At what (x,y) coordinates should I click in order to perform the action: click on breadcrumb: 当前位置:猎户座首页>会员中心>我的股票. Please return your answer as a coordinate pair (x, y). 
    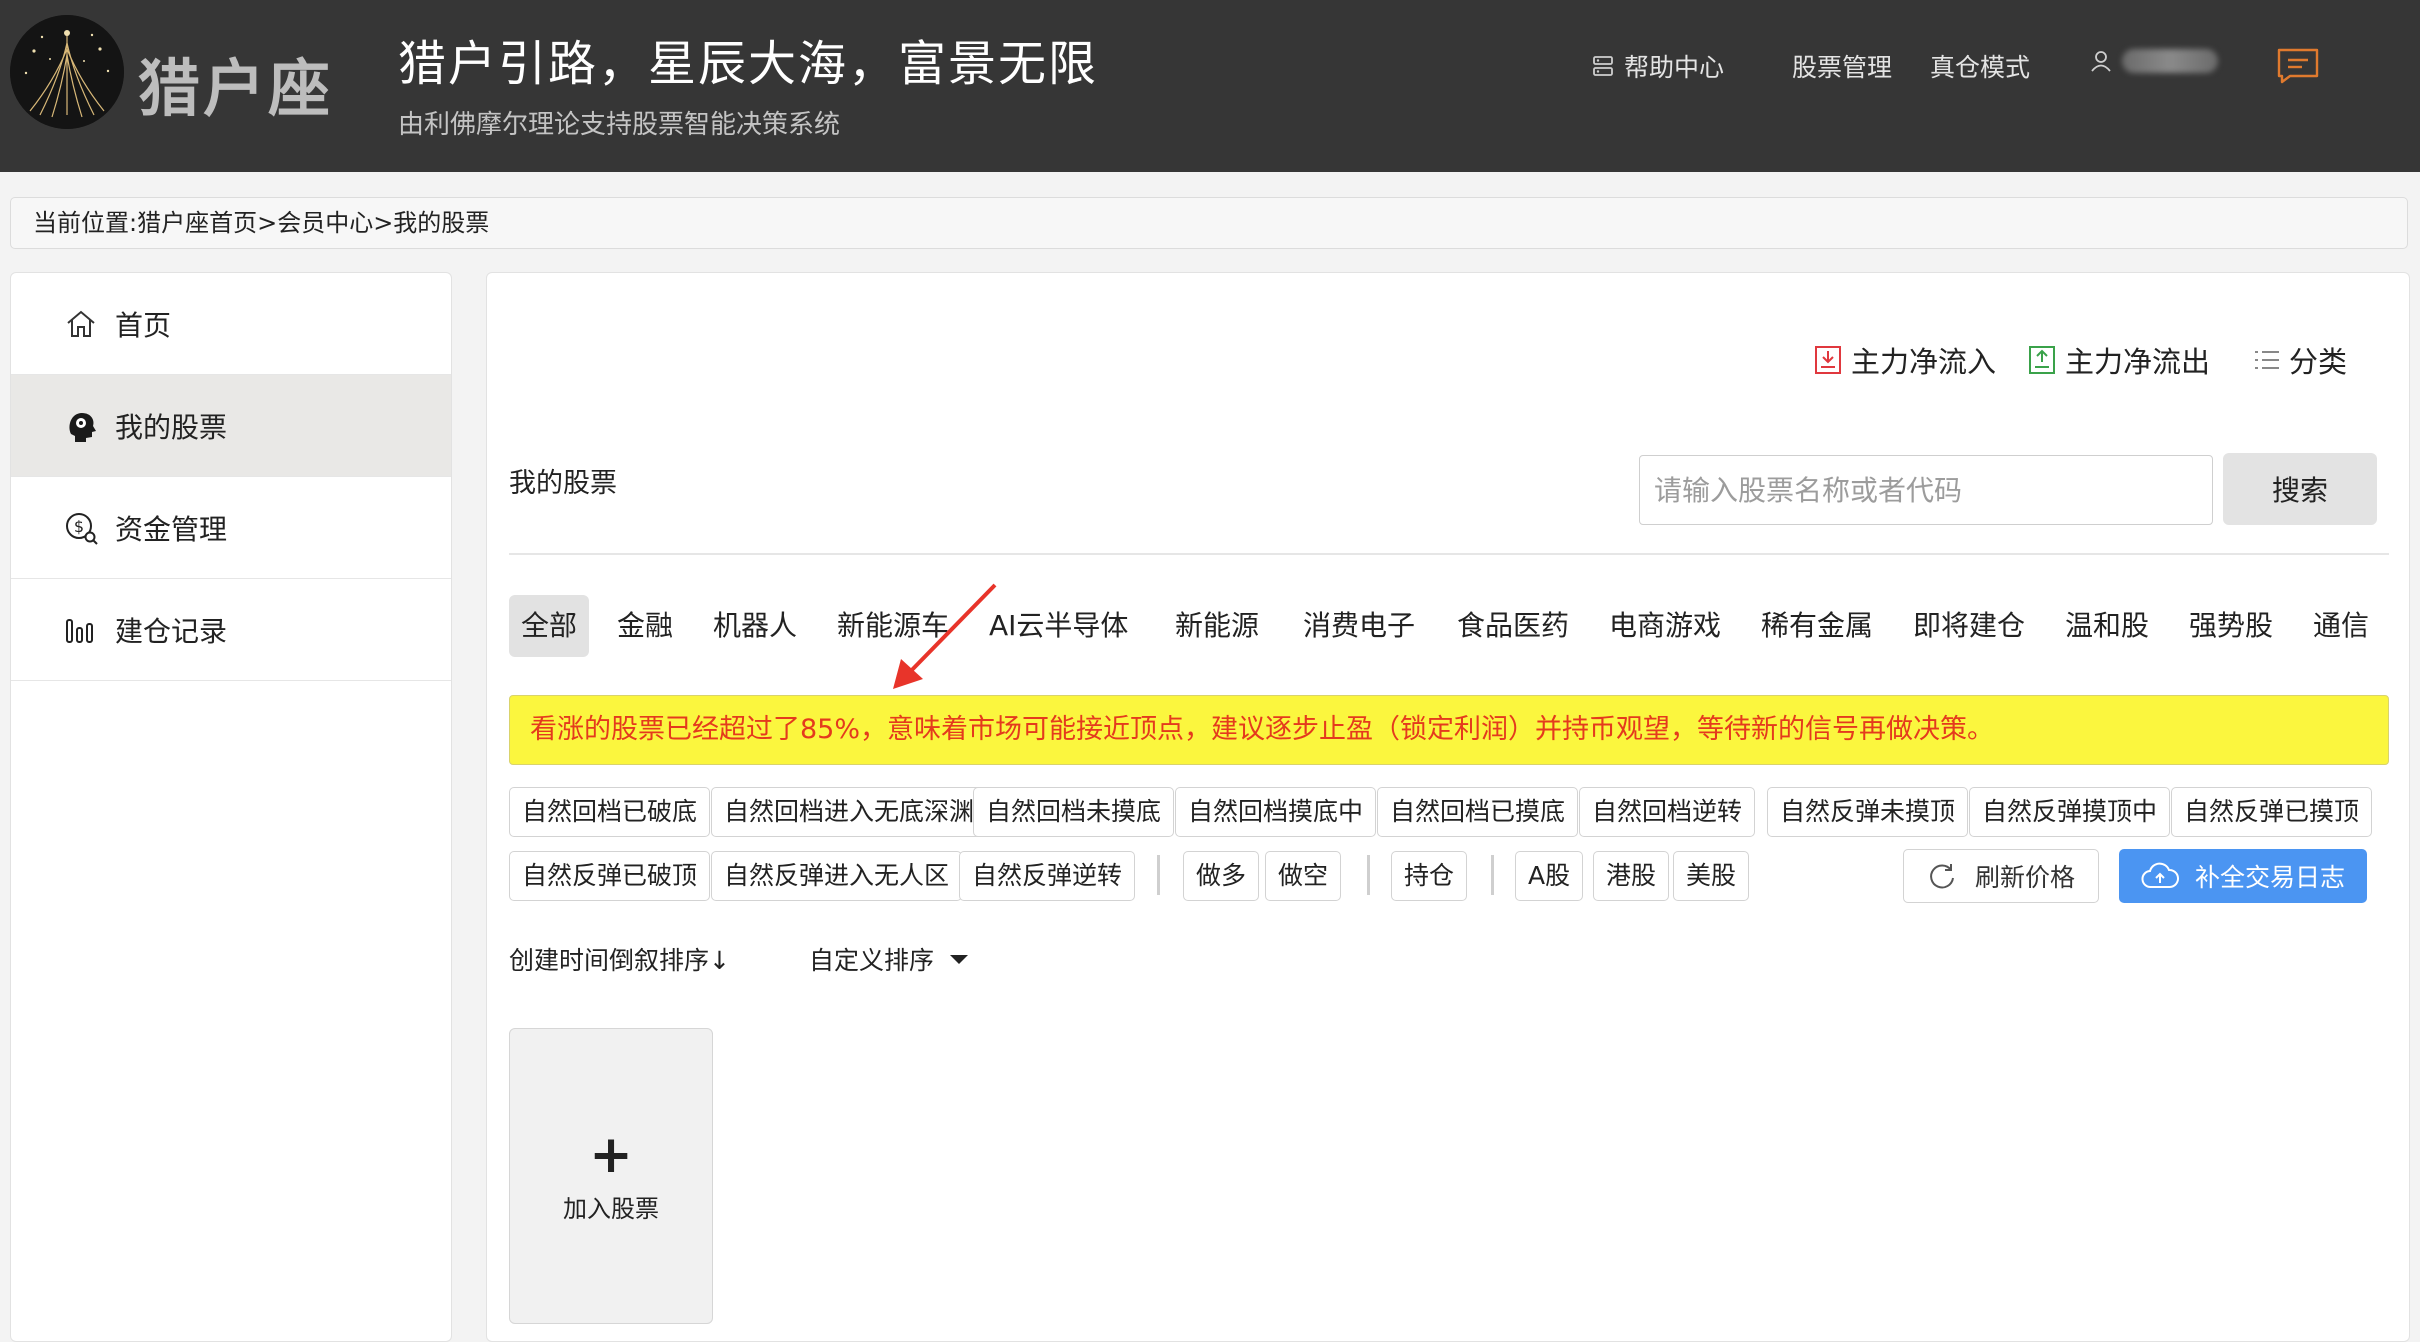
    Looking at the image, I should click on (1209, 223).